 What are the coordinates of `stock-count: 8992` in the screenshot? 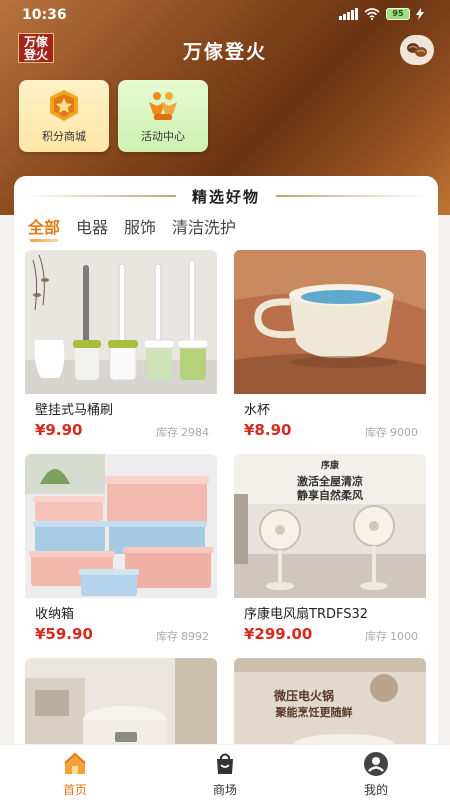 It's located at (195, 636).